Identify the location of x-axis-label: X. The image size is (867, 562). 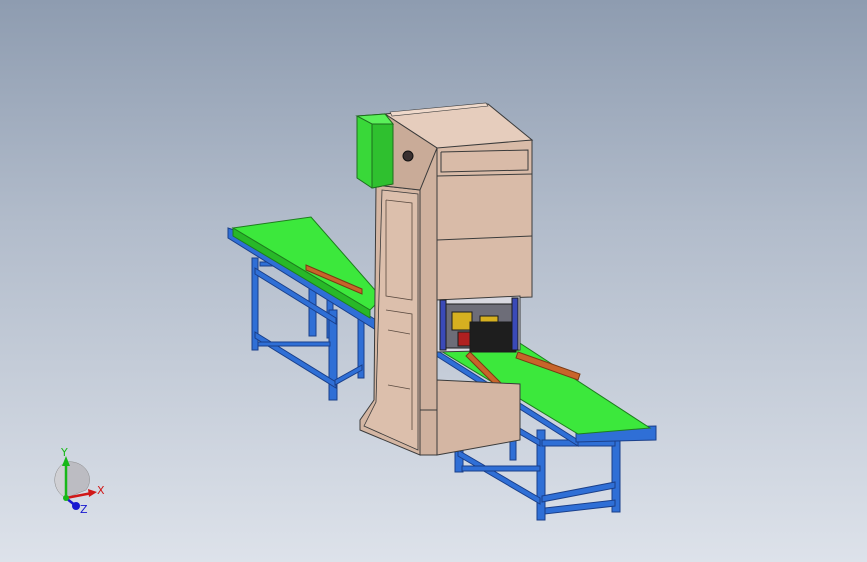
(101, 490).